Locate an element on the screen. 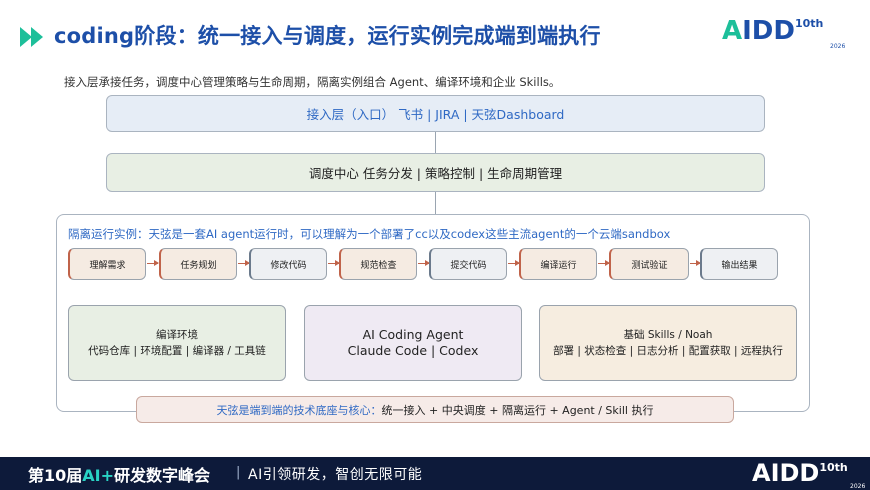 The height and width of the screenshot is (490, 870). step-test: 测试验证 is located at coordinates (649, 264).